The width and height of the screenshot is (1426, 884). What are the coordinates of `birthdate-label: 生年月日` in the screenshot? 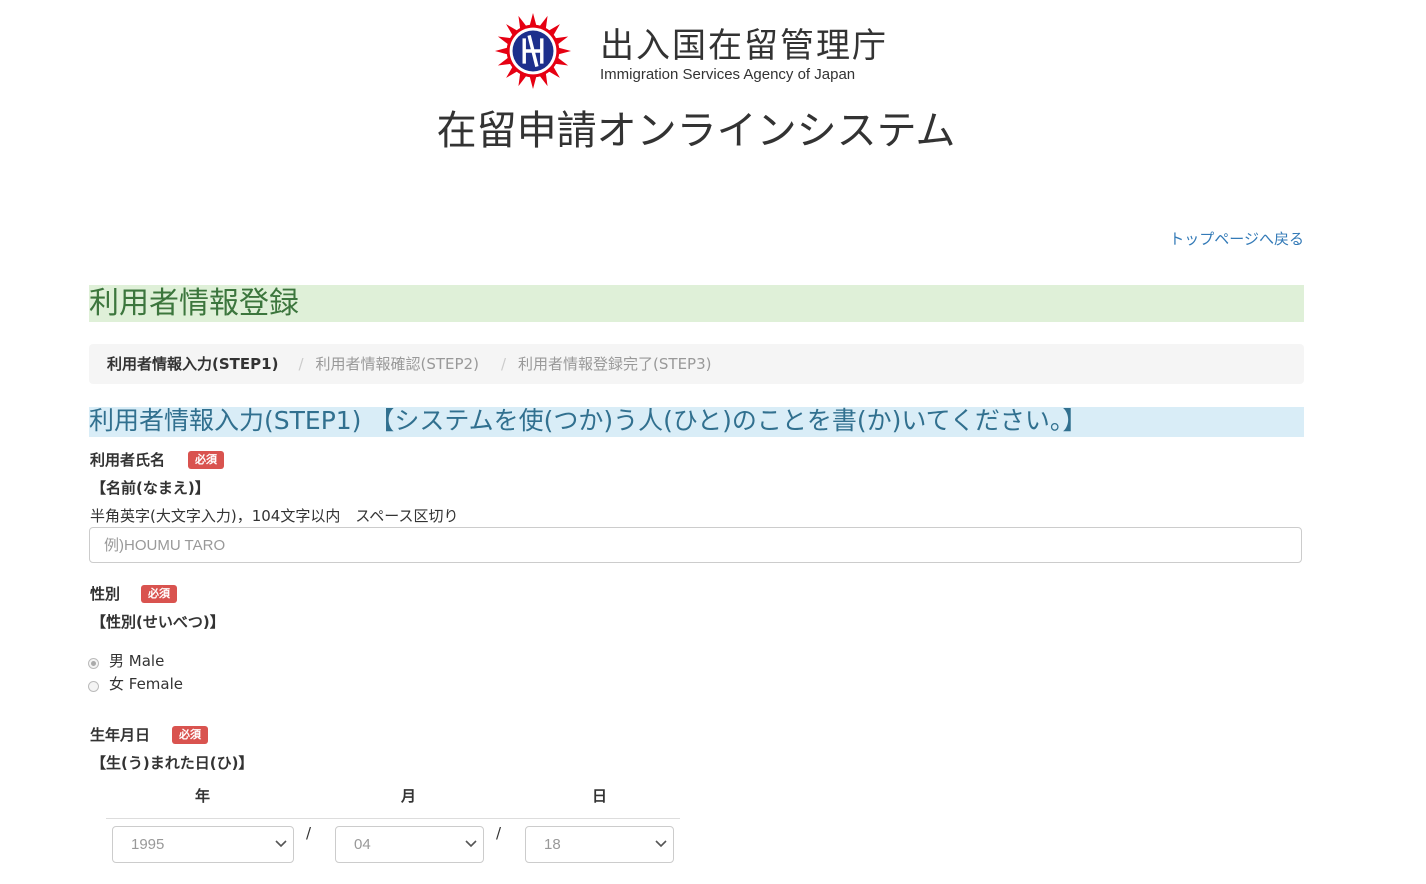 It's located at (120, 735).